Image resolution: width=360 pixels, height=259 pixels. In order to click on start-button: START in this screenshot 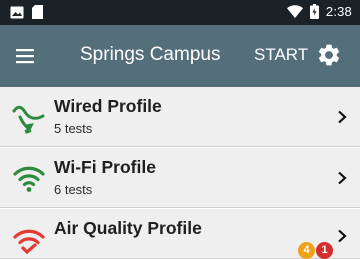, I will do `click(281, 55)`.